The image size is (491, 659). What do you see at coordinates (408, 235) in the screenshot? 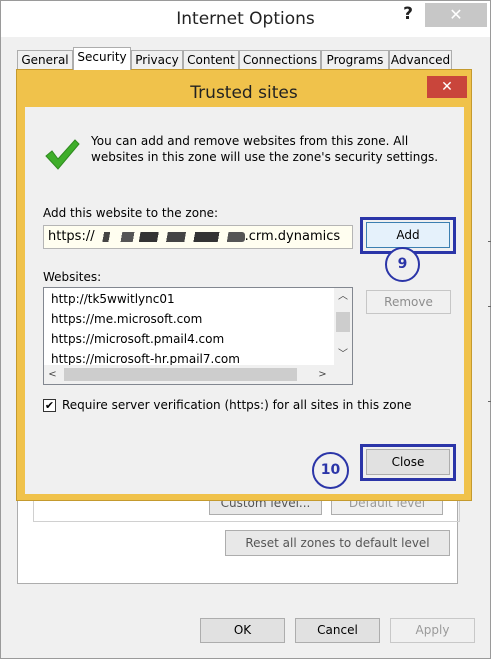
I see `add-button: Add` at bounding box center [408, 235].